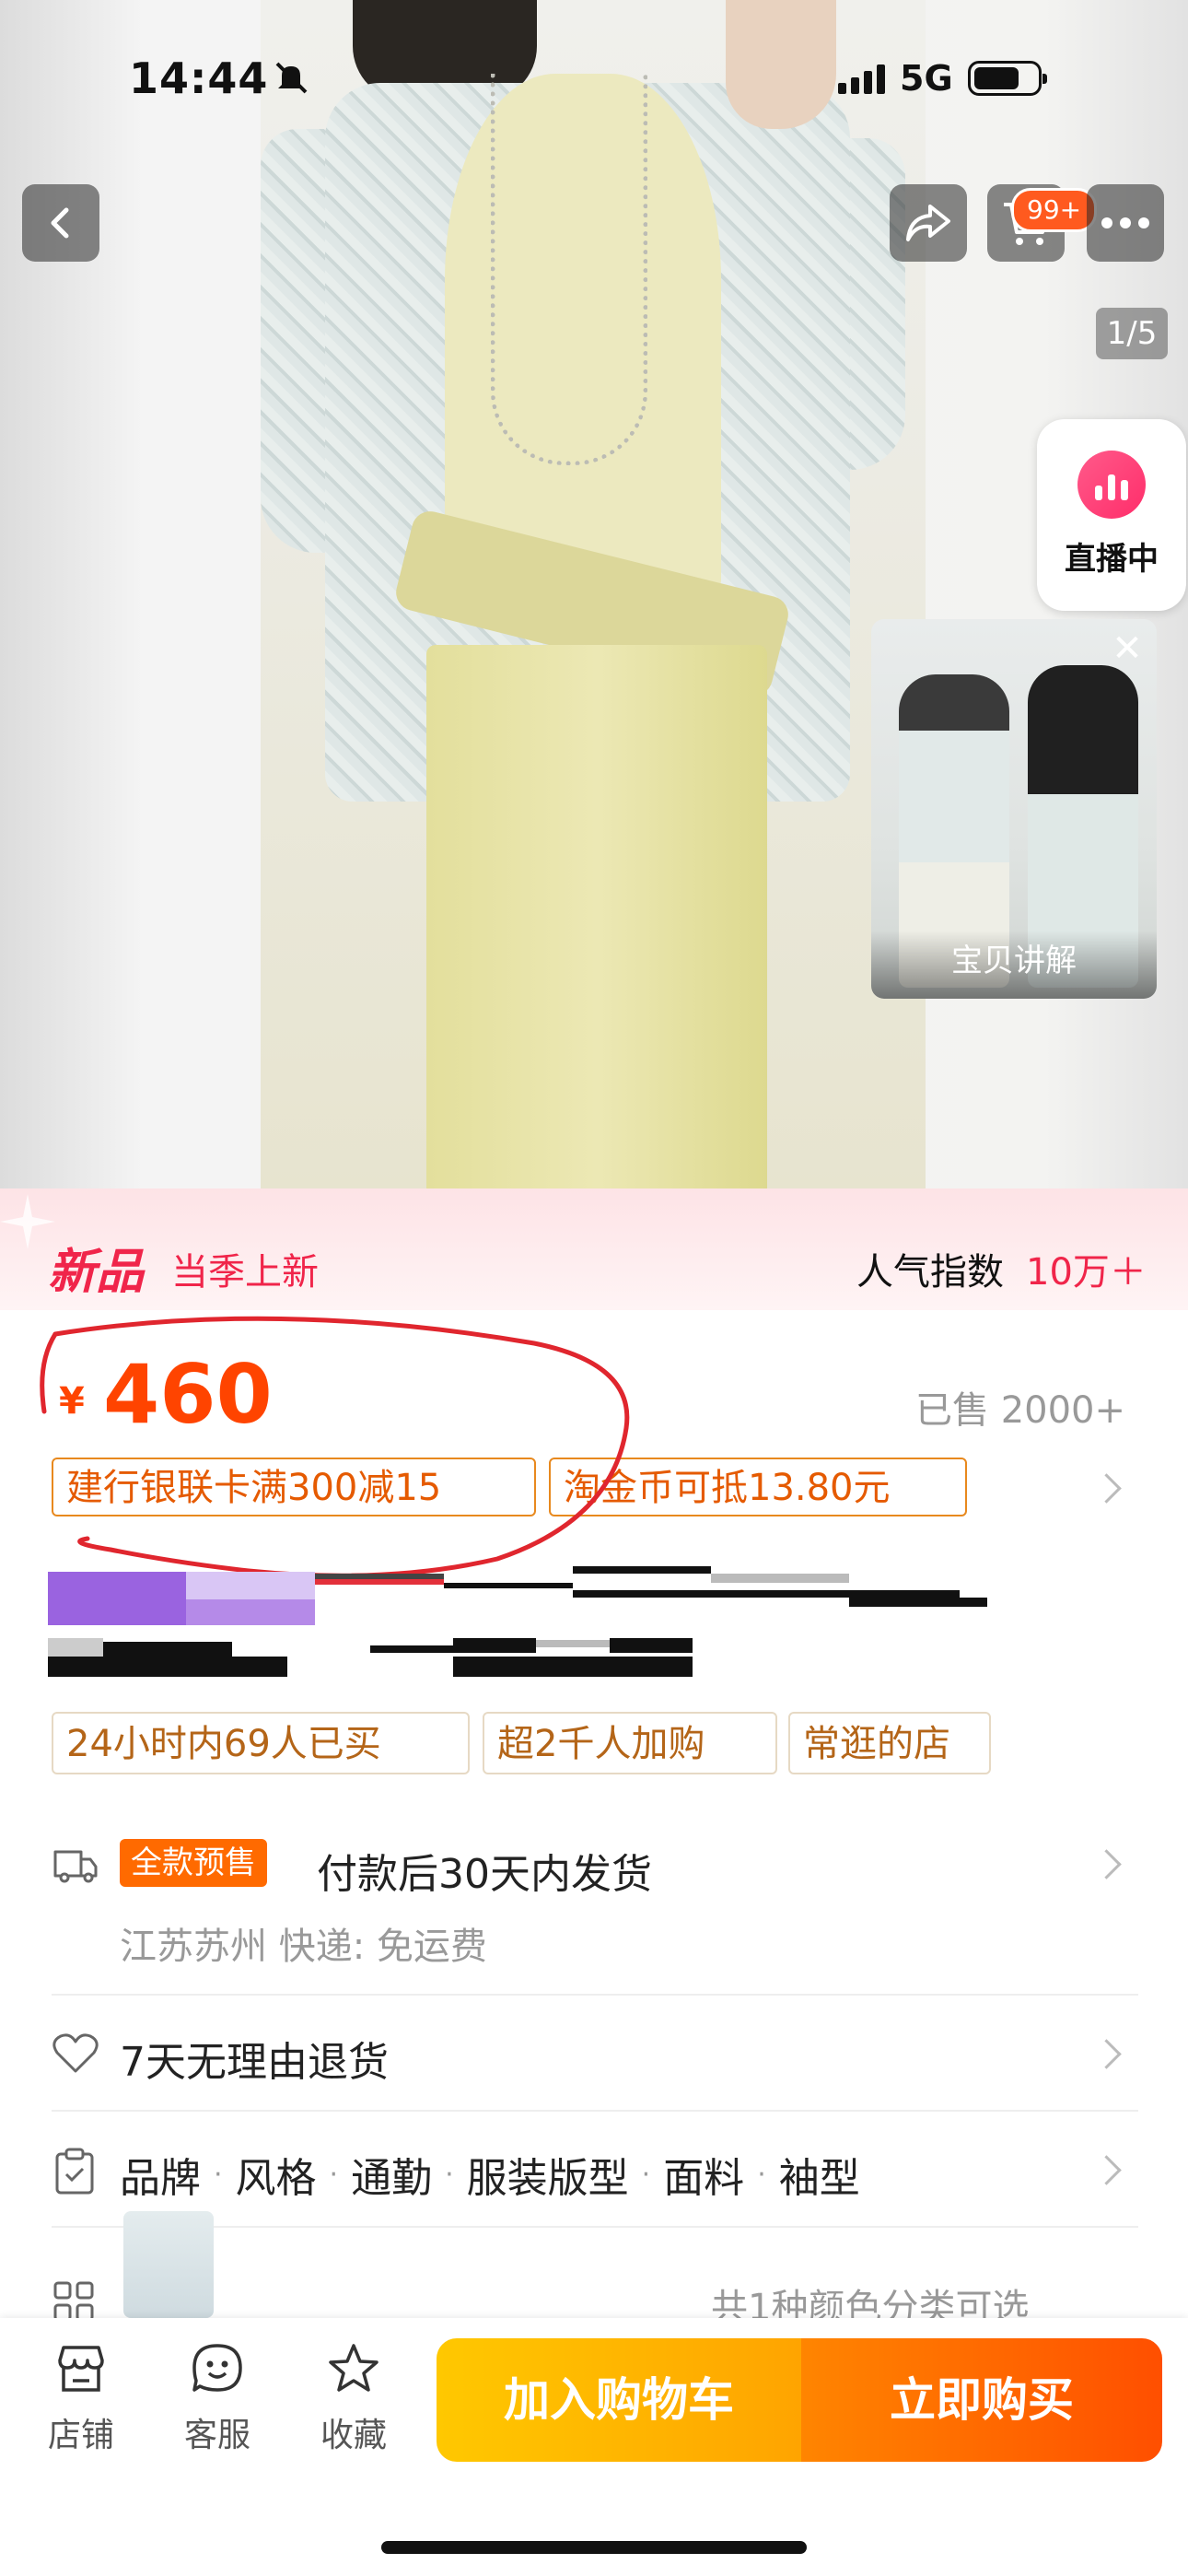  Describe the element at coordinates (303, 1947) in the screenshot. I see `shipping-origin: 江苏苏州 快递: 免运费` at that location.